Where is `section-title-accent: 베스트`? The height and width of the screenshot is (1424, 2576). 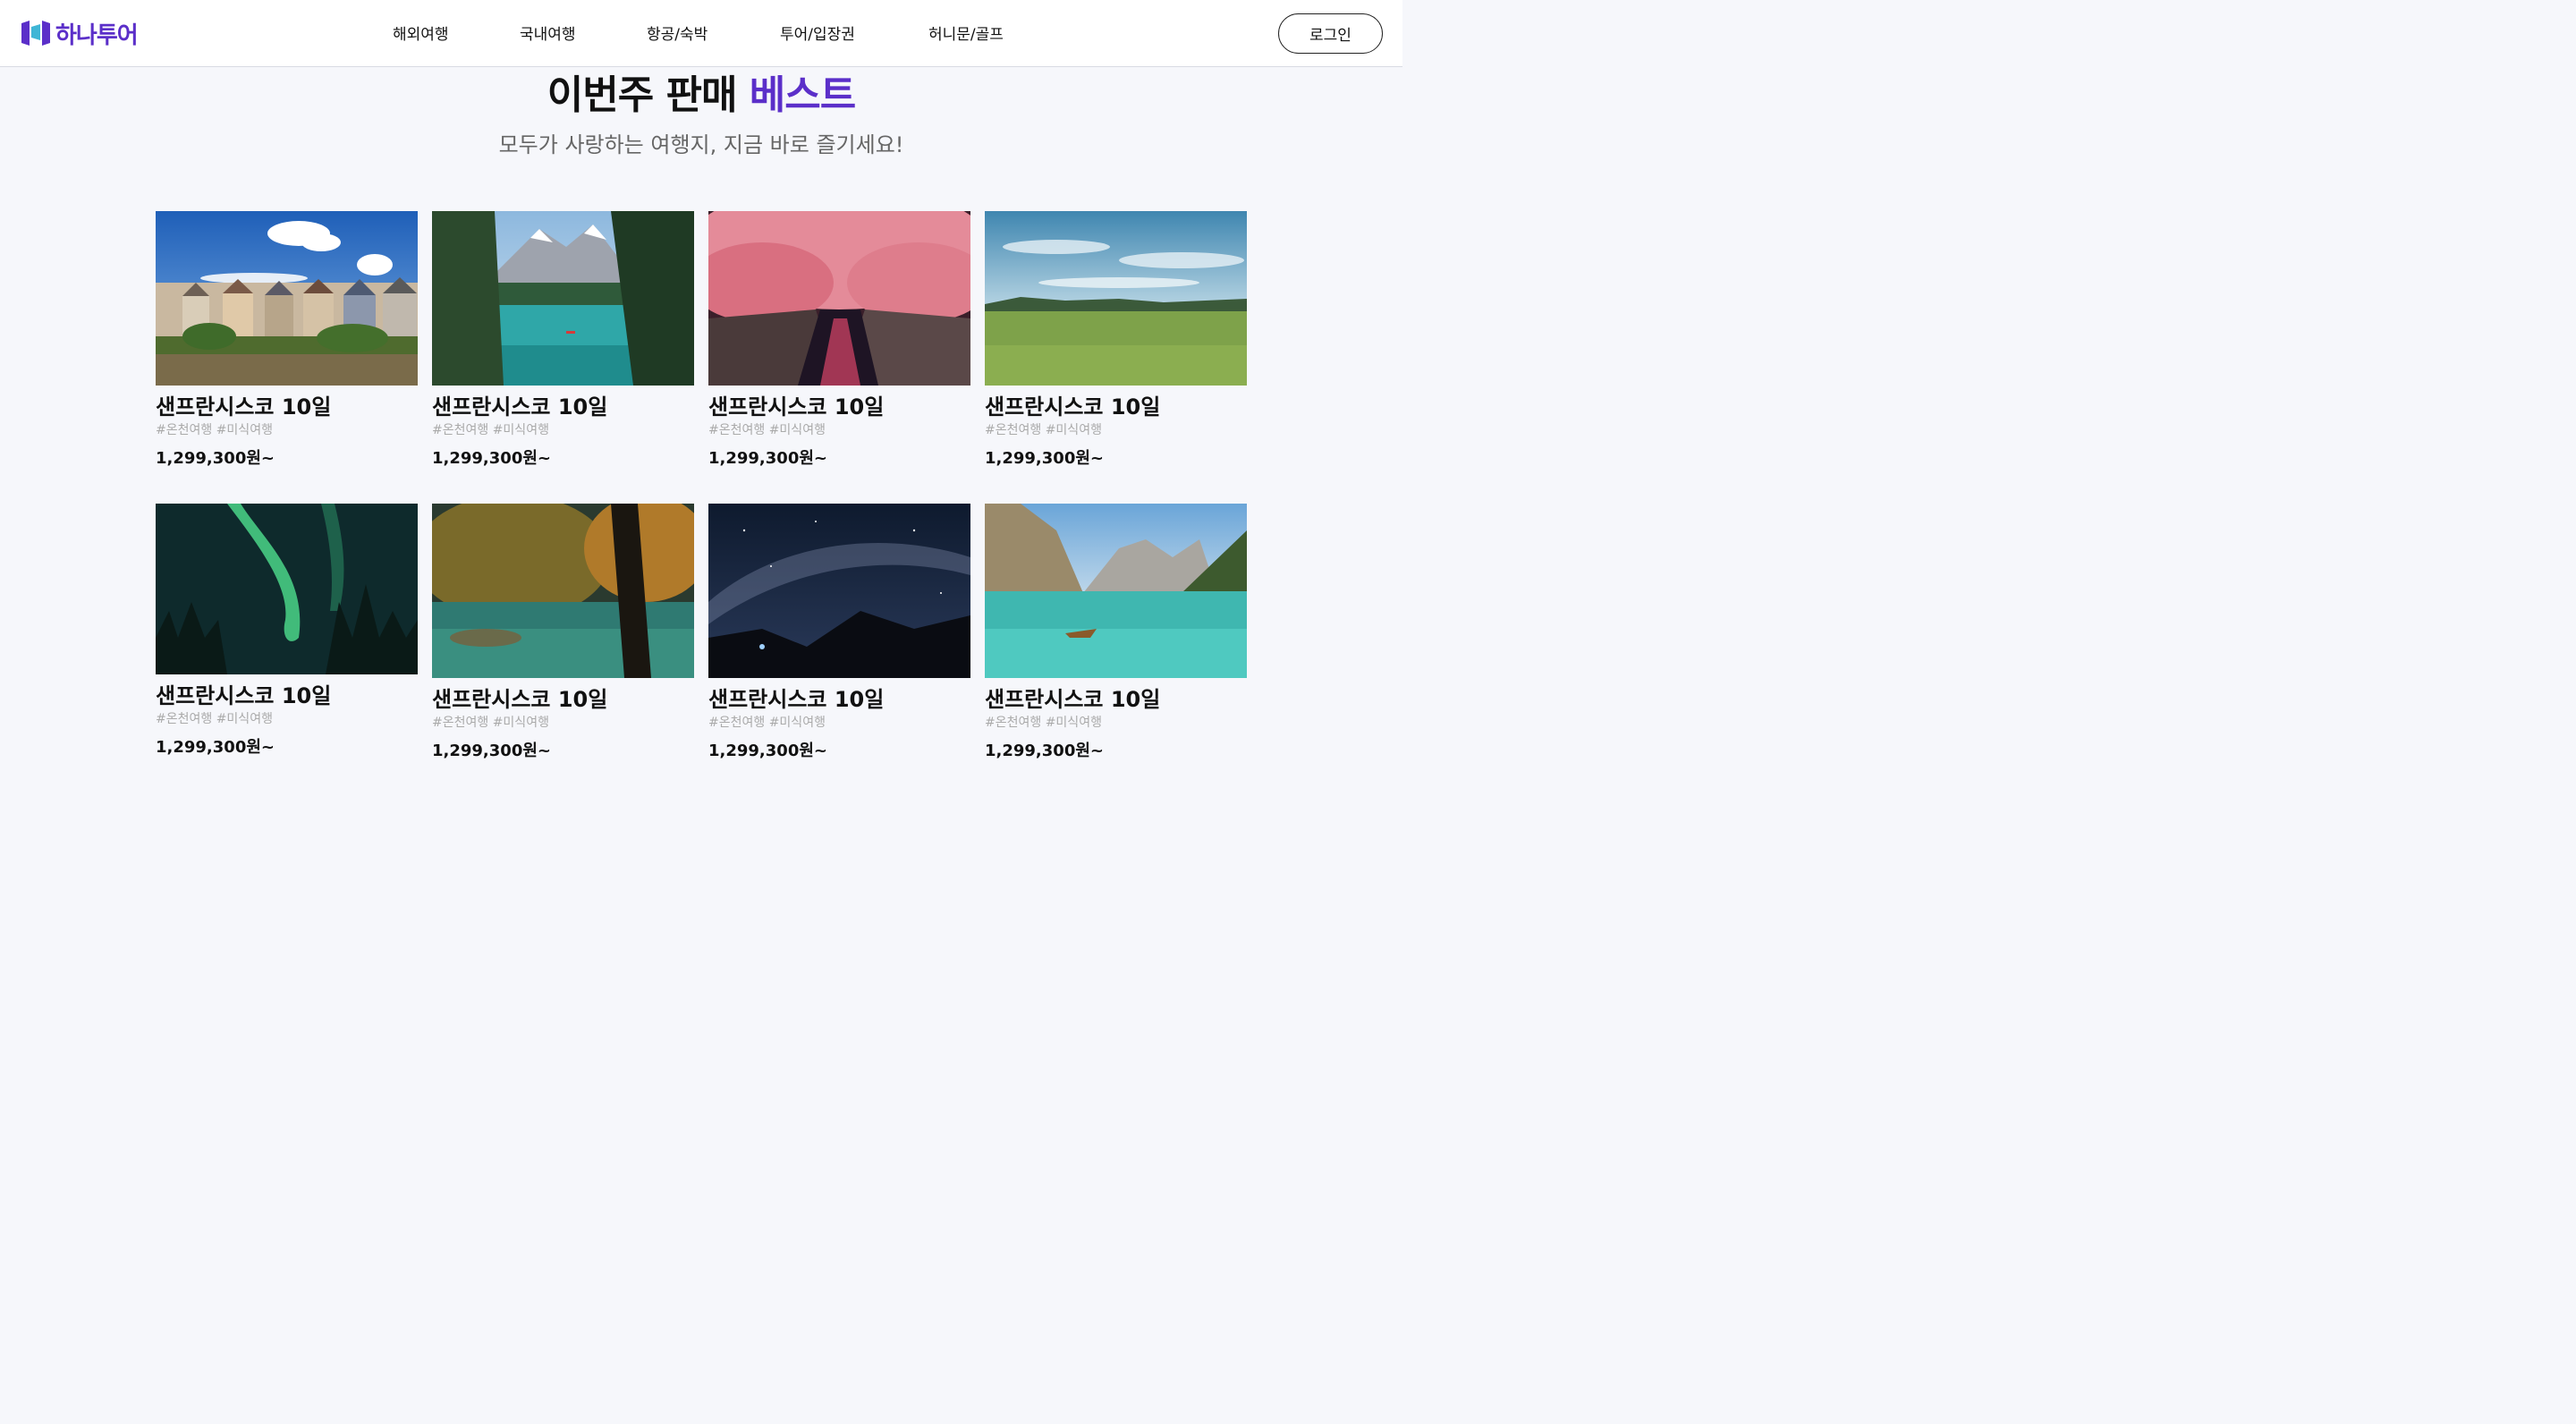 section-title-accent: 베스트 is located at coordinates (802, 95).